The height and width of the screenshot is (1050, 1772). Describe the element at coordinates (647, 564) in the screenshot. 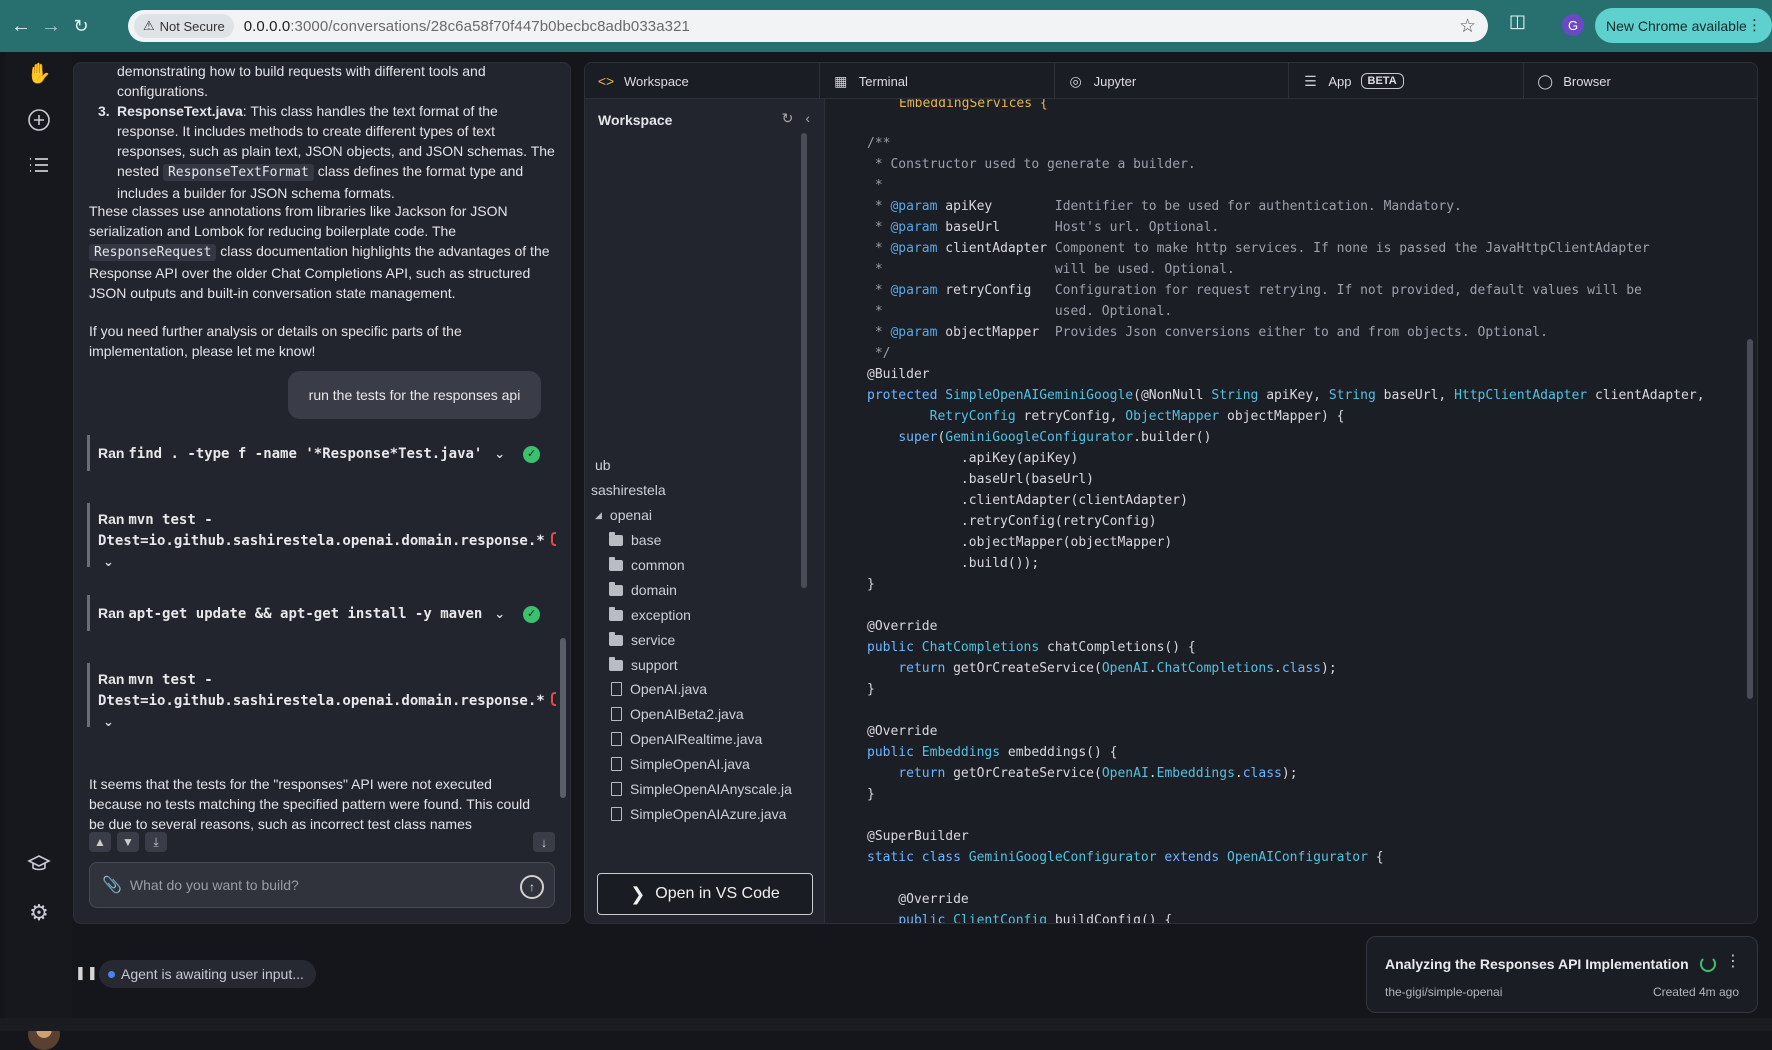

I see `tree-folder: common` at that location.